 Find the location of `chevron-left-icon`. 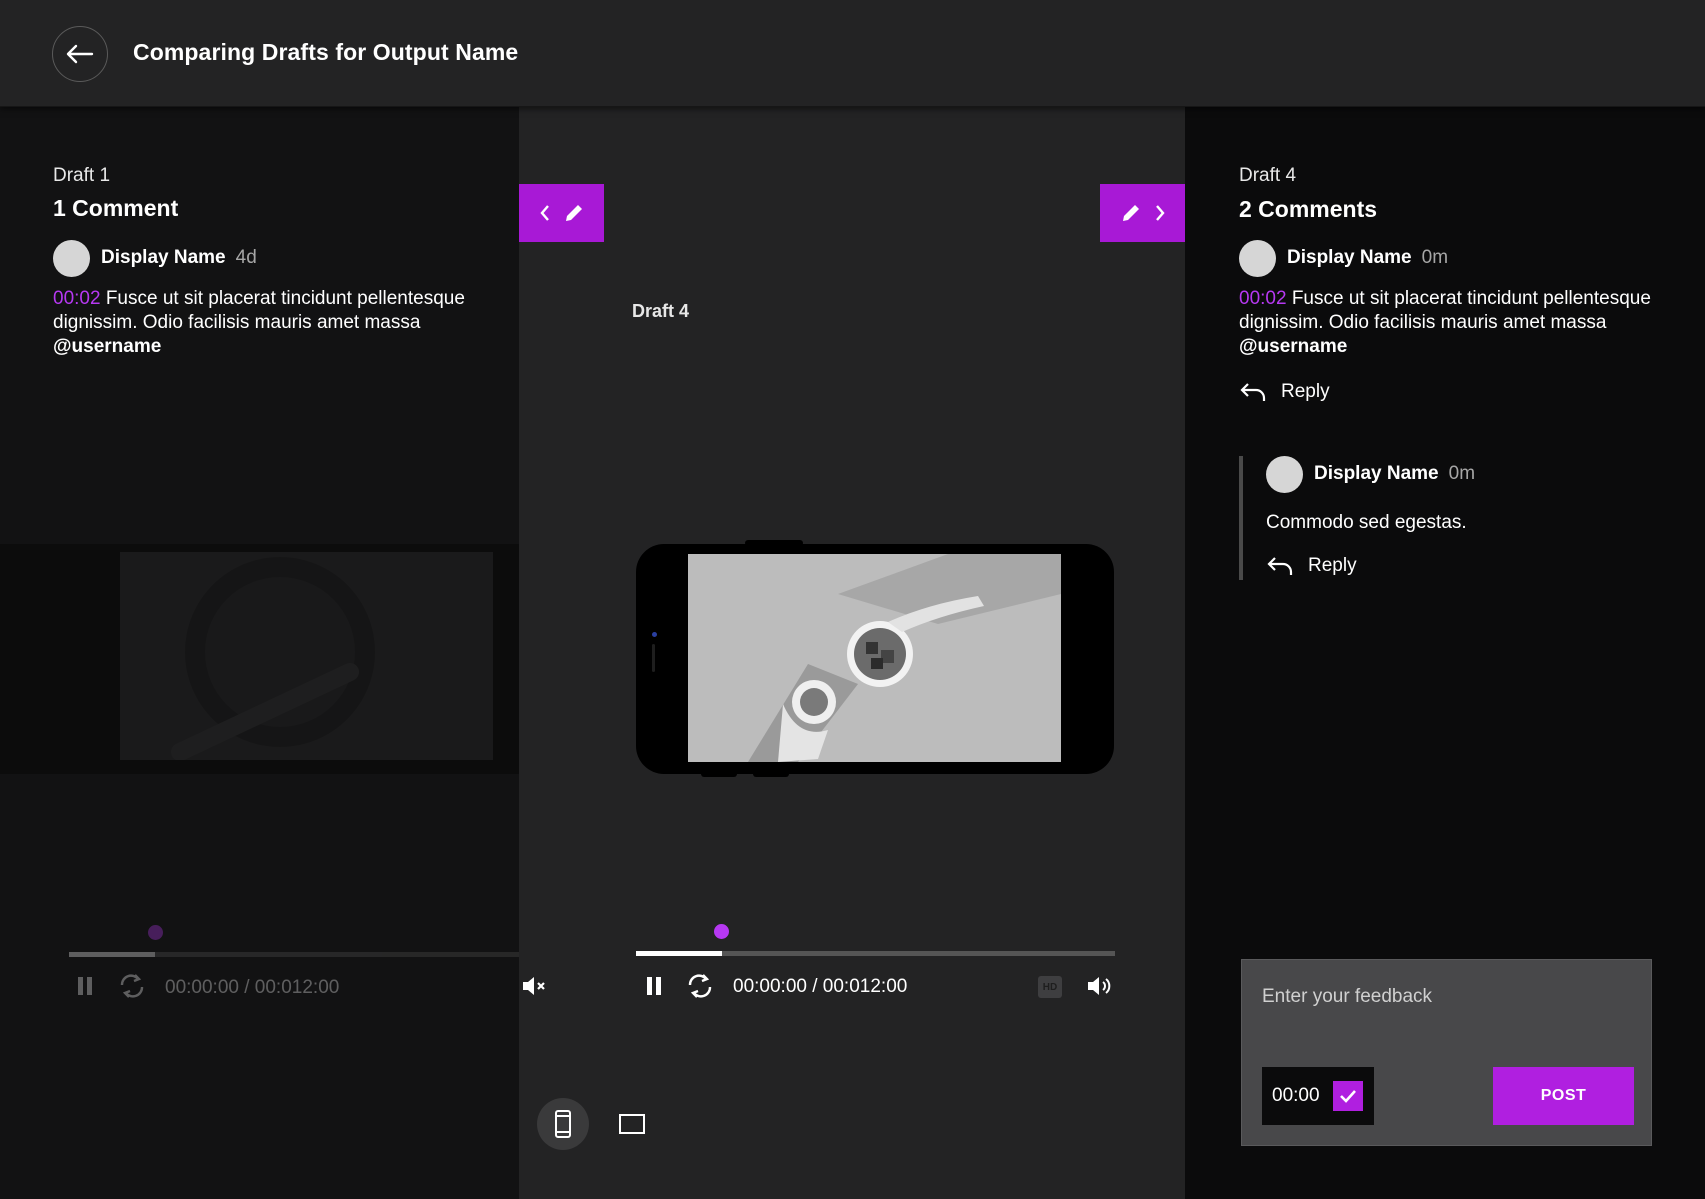

chevron-left-icon is located at coordinates (544, 213).